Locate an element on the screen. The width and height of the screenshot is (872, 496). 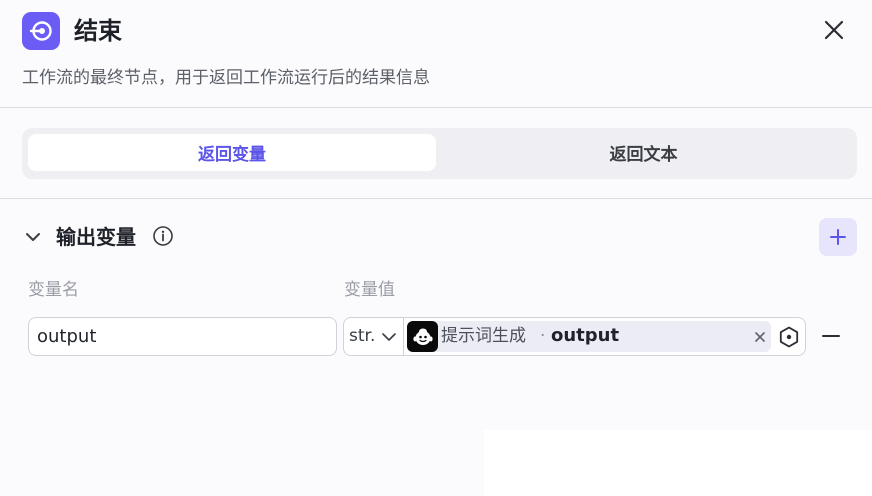
plus-icon is located at coordinates (838, 237).